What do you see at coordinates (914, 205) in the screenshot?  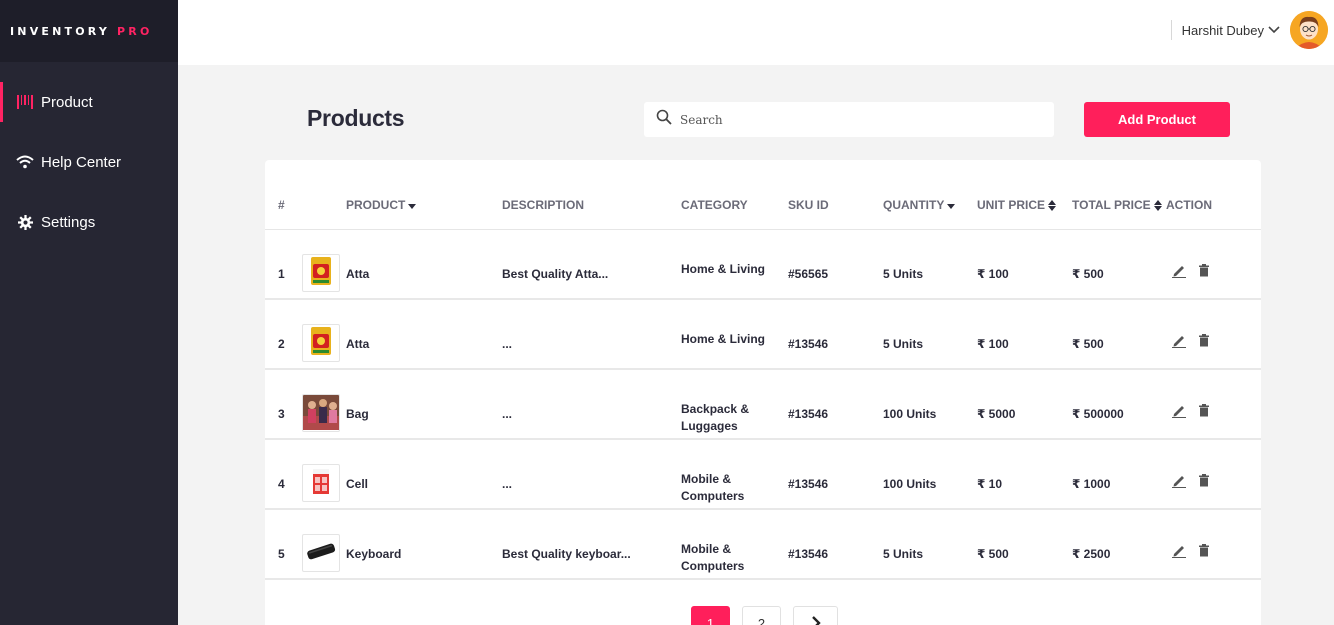 I see `column-header-label: QUANTITY` at bounding box center [914, 205].